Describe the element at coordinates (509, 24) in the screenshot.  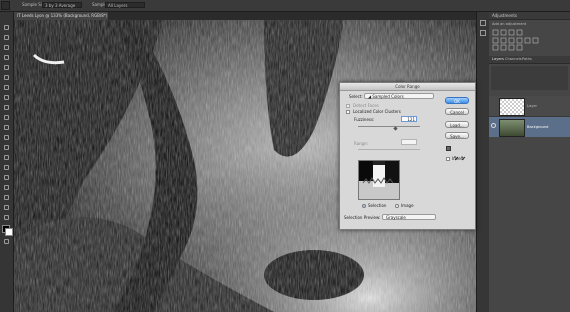
I see `add-adjustment-label: Add an adjustment` at that location.